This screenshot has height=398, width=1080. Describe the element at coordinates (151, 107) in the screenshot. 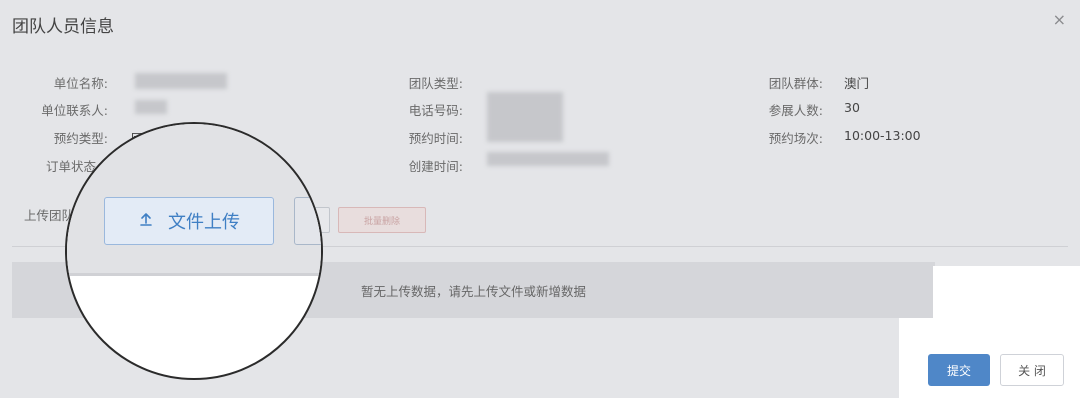

I see `unit-contact-value-redacted` at that location.